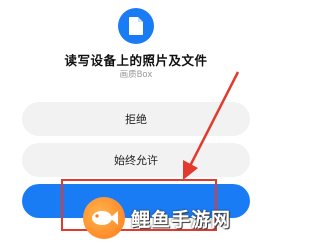  What do you see at coordinates (136, 26) in the screenshot?
I see `file-icon` at bounding box center [136, 26].